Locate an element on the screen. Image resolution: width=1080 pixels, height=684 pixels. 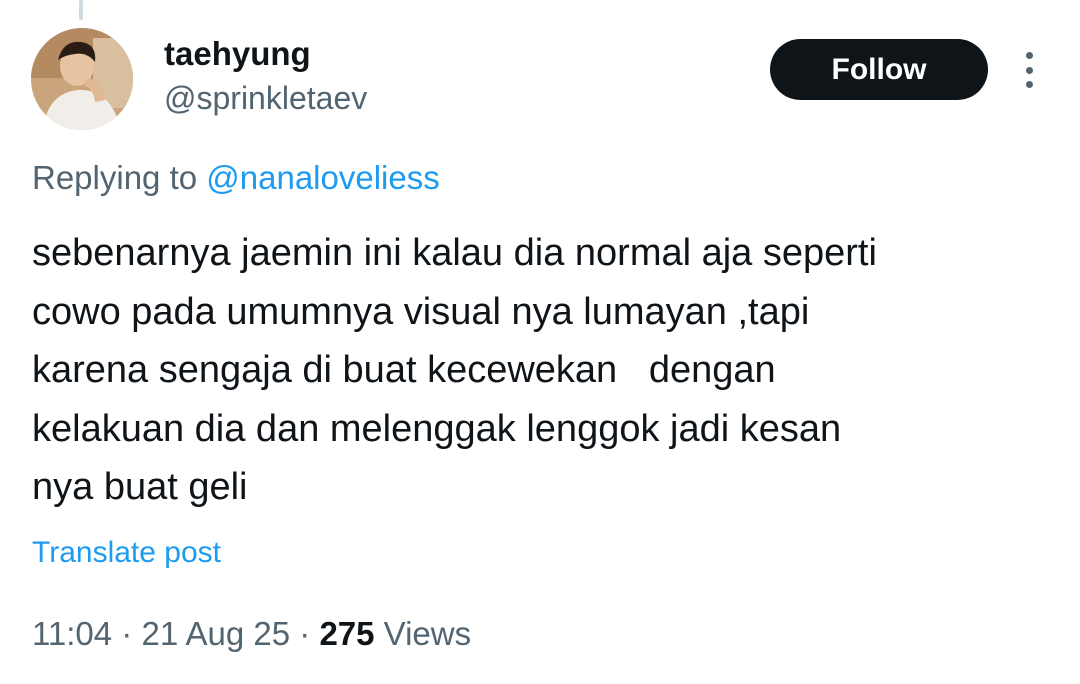
avatar is located at coordinates (82, 79).